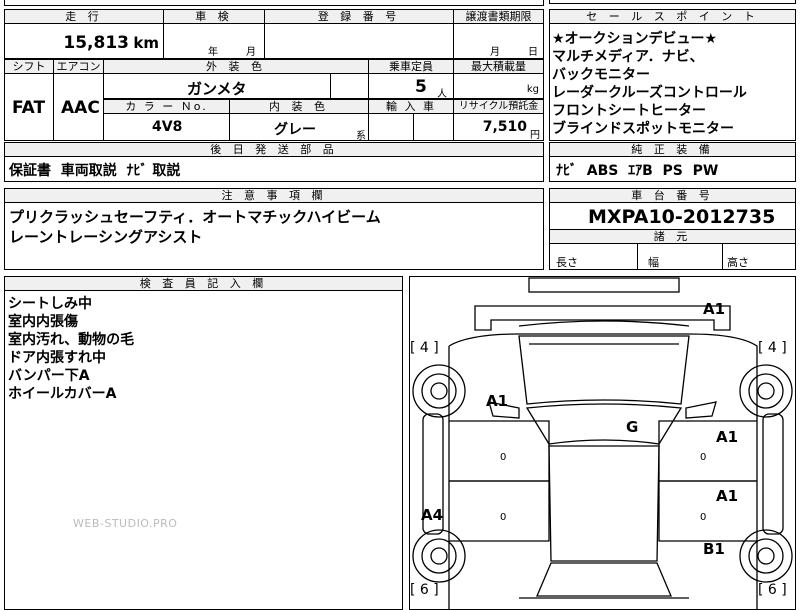 The image size is (800, 610). What do you see at coordinates (499, 451) in the screenshot?
I see `left-front-door` at bounding box center [499, 451].